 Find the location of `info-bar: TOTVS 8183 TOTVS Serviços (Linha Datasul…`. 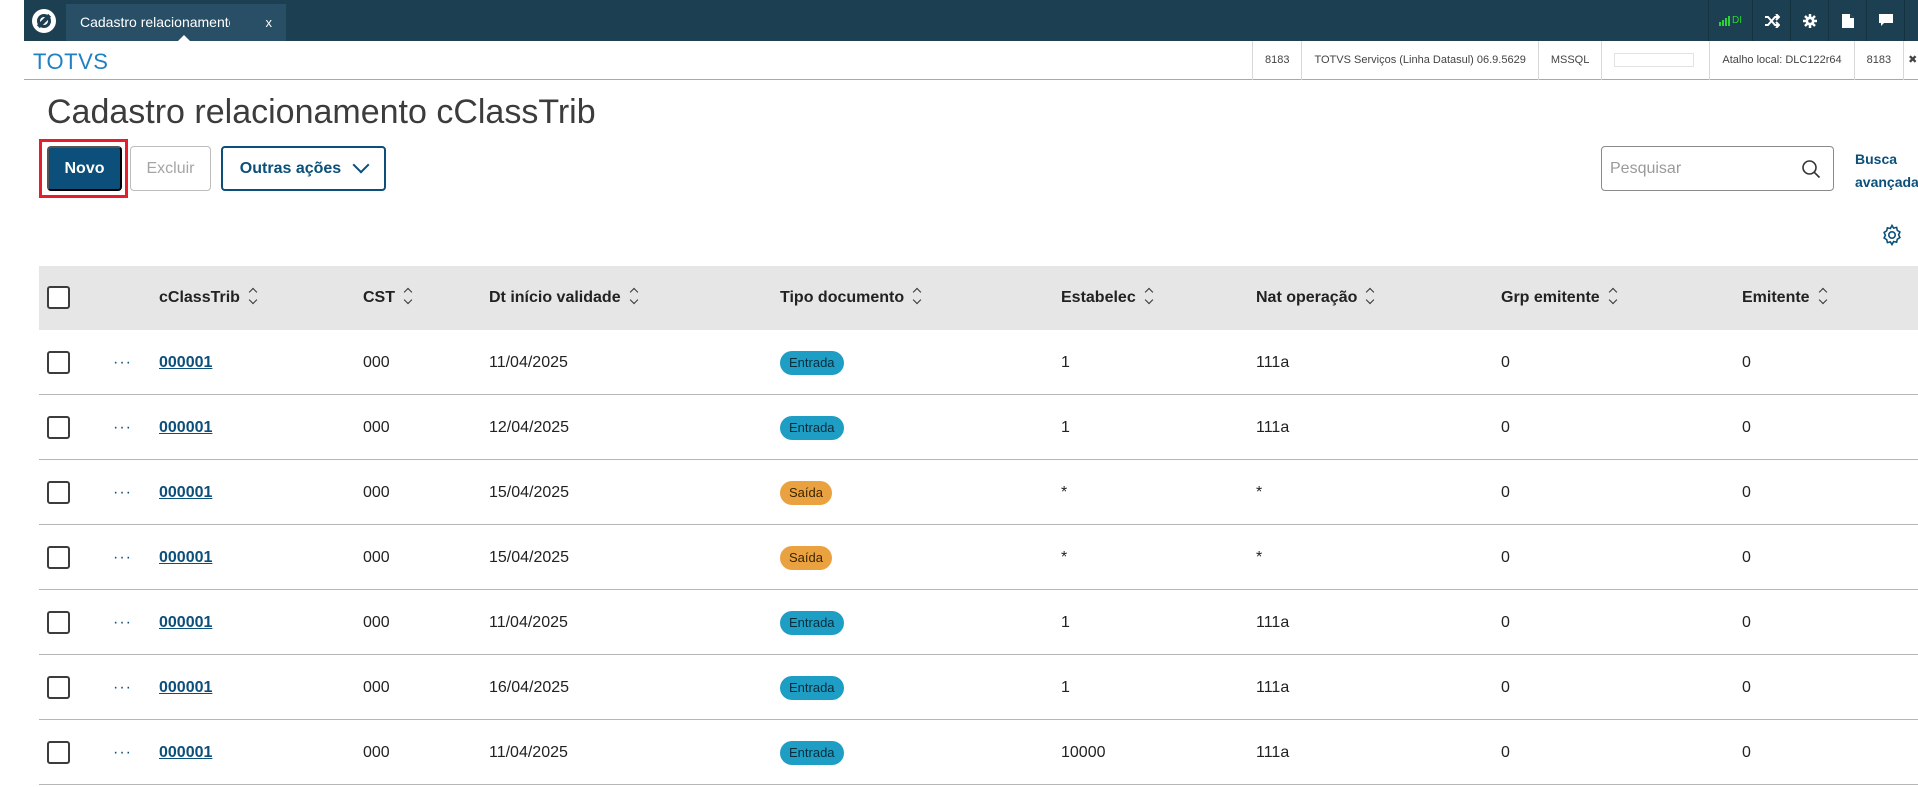

info-bar: TOTVS 8183 TOTVS Serviços (Linha Datasul… is located at coordinates (971, 60).